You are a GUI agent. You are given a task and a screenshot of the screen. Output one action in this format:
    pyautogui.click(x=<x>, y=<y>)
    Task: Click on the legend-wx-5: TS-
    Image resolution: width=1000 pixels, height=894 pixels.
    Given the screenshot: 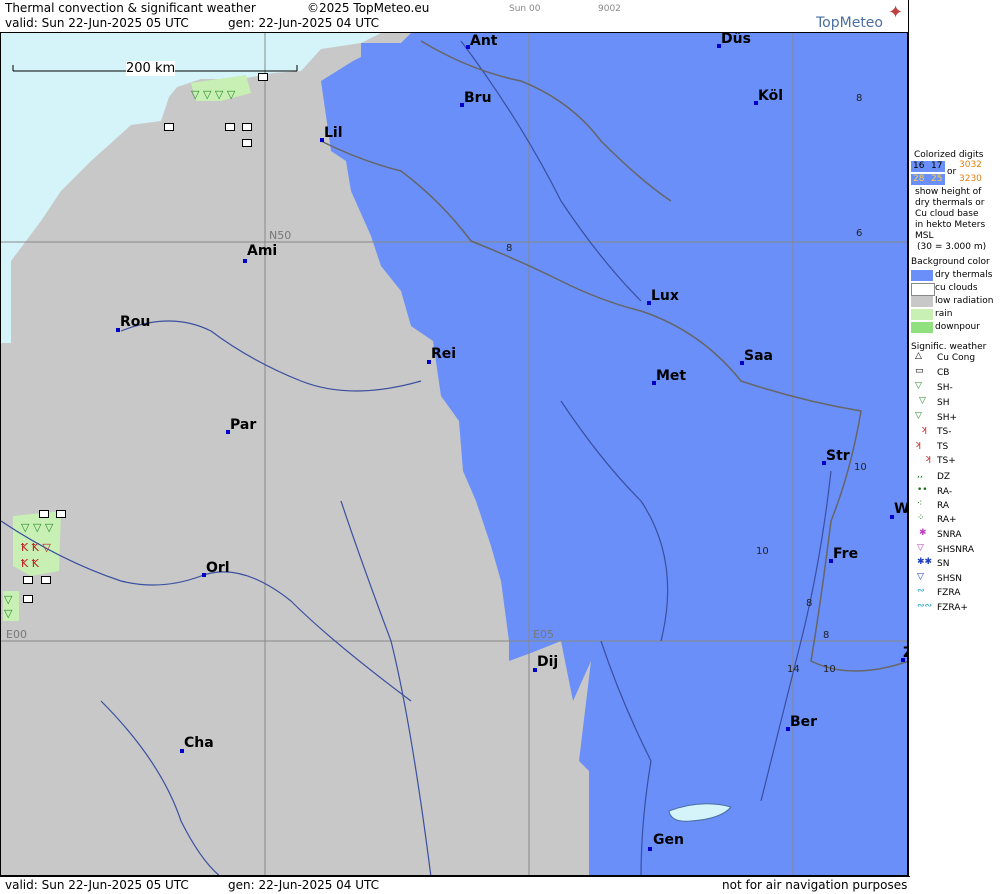 What is the action you would take?
    pyautogui.click(x=944, y=432)
    